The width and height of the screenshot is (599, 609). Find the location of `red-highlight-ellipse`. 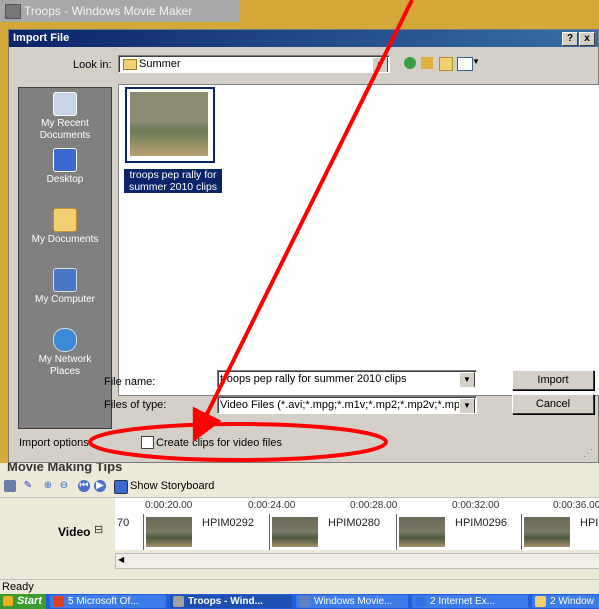

red-highlight-ellipse is located at coordinates (238, 442).